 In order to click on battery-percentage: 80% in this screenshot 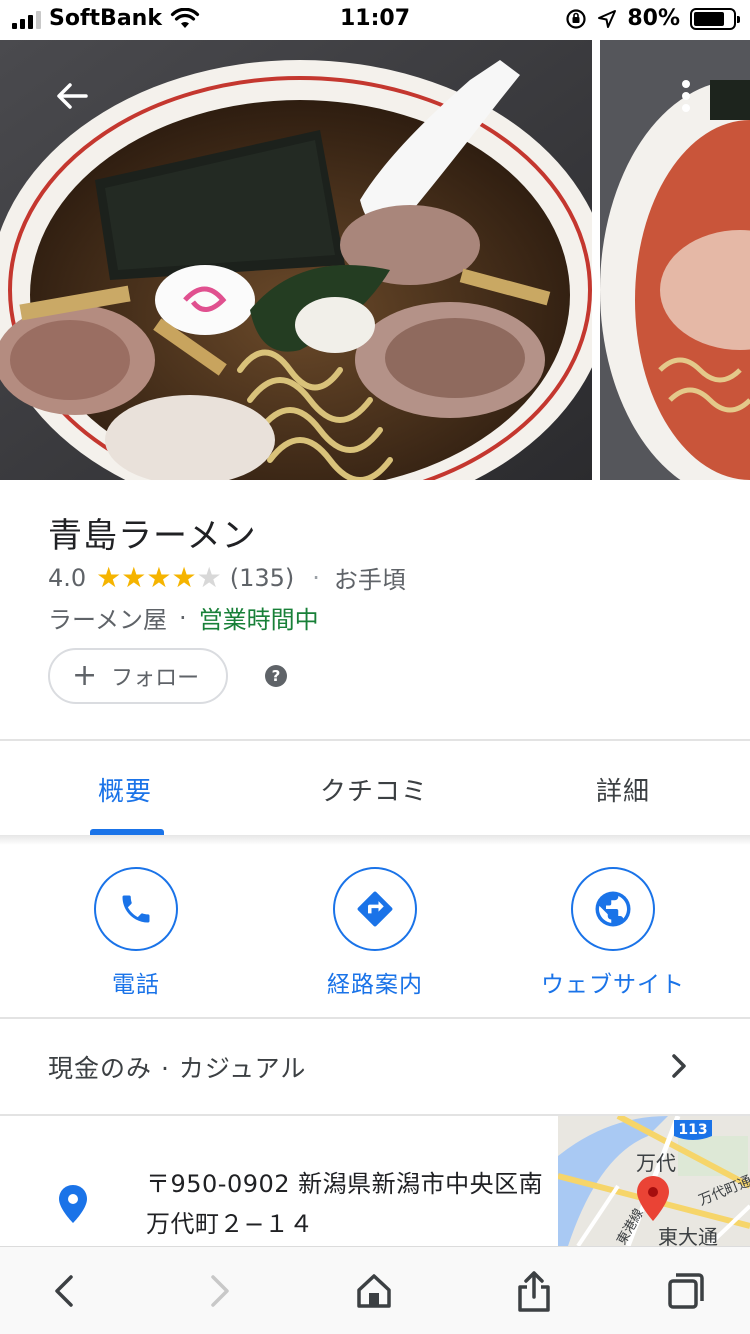, I will do `click(653, 18)`.